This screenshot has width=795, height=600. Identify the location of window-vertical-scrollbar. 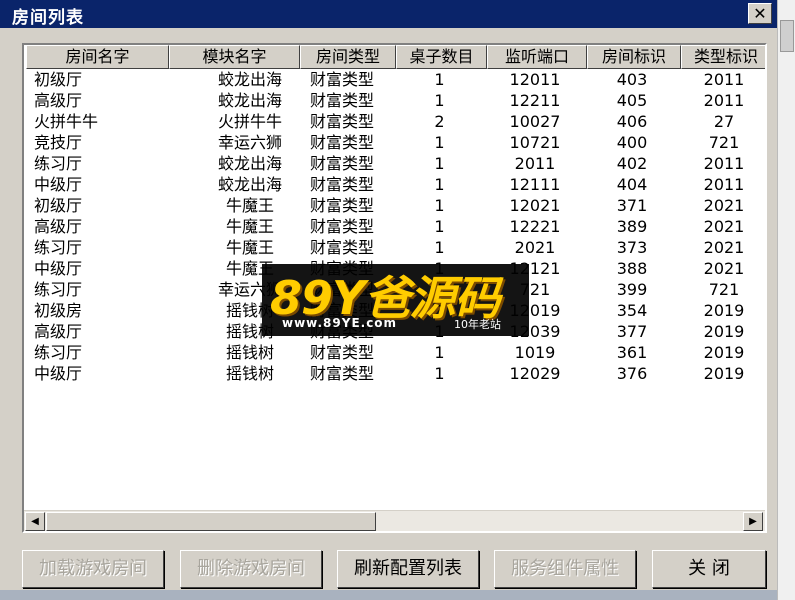
(786, 300).